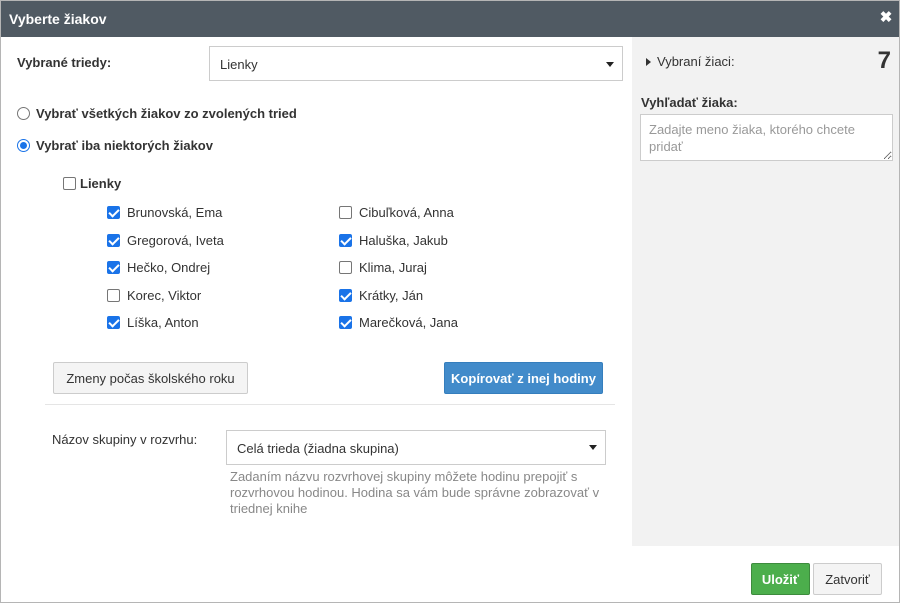 This screenshot has height=603, width=900. What do you see at coordinates (416, 447) in the screenshot?
I see `schedule-group-select: Celá trieda (žiadna skupina)` at bounding box center [416, 447].